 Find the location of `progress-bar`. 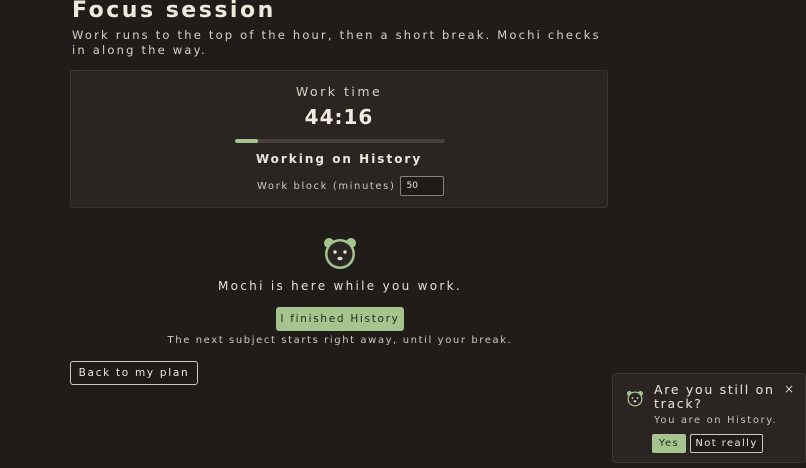

progress-bar is located at coordinates (340, 141).